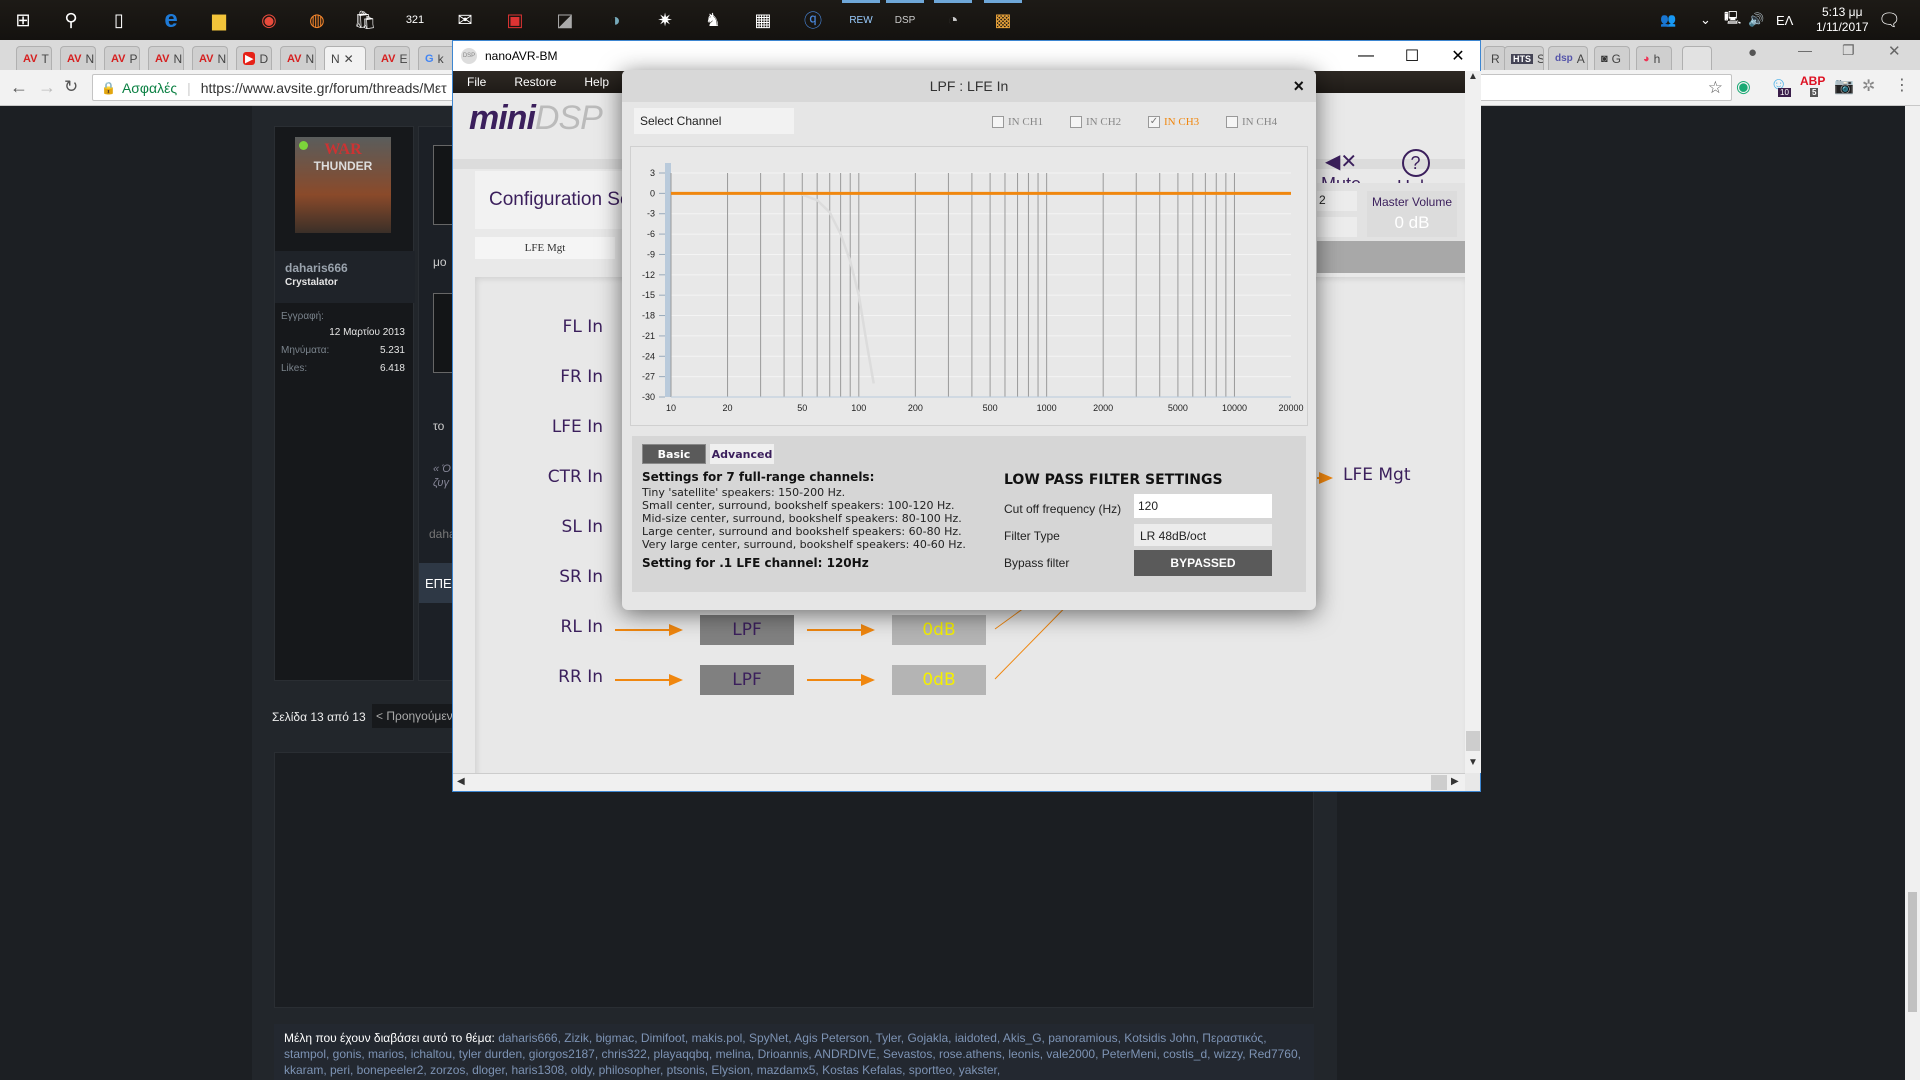 The width and height of the screenshot is (1920, 1080). I want to click on minimize-browser-button: —, so click(1805, 50).